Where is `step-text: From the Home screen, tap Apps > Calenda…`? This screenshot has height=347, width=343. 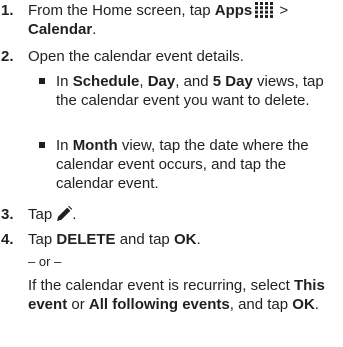 step-text: From the Home screen, tap Apps > Calenda… is located at coordinates (158, 20).